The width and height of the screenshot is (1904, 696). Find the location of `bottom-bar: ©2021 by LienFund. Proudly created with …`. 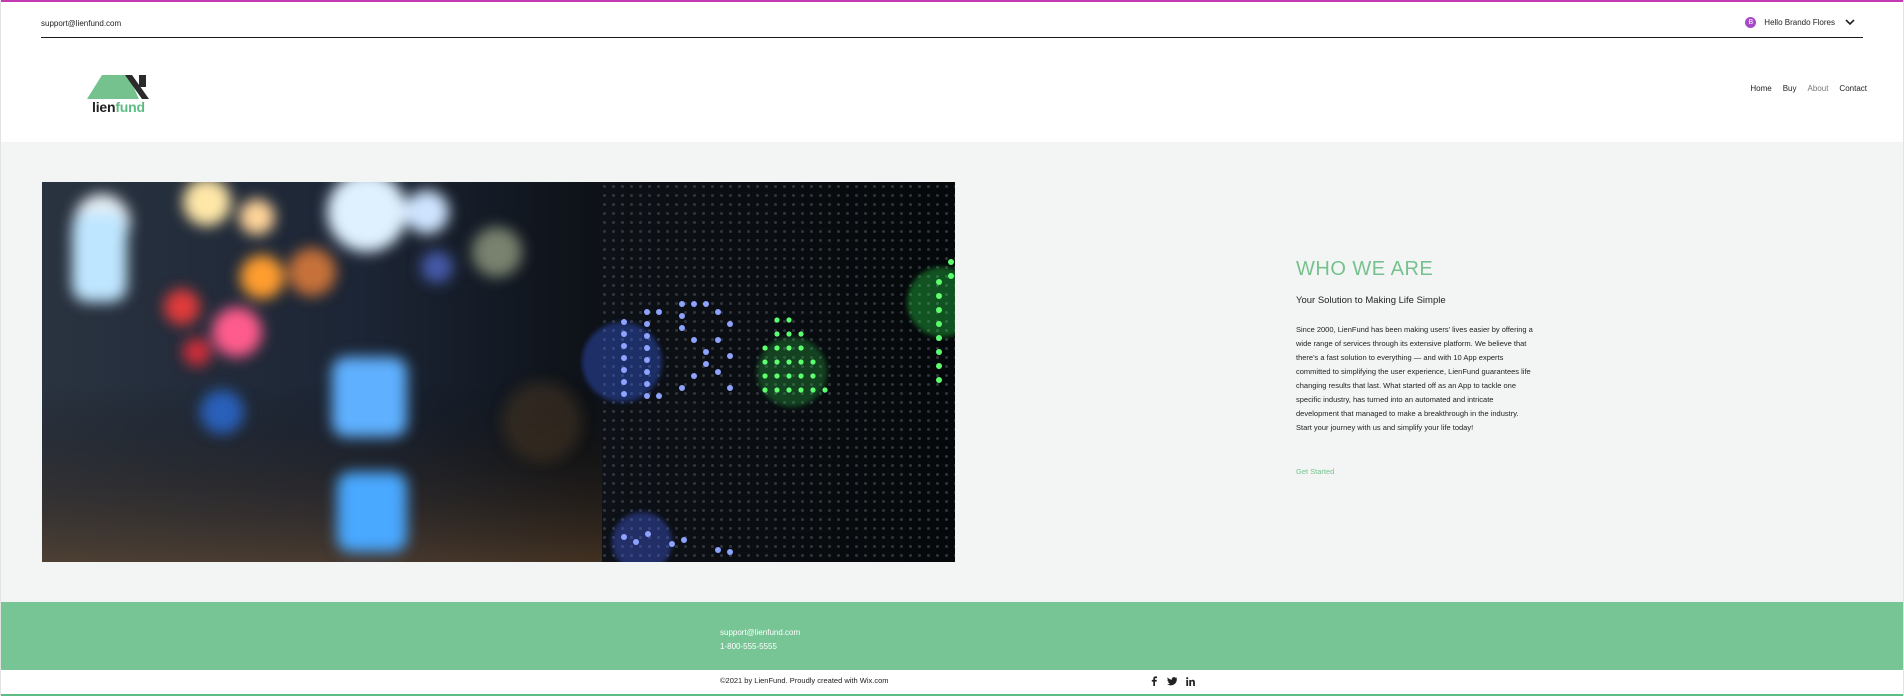

bottom-bar: ©2021 by LienFund. Proudly created with … is located at coordinates (952, 683).